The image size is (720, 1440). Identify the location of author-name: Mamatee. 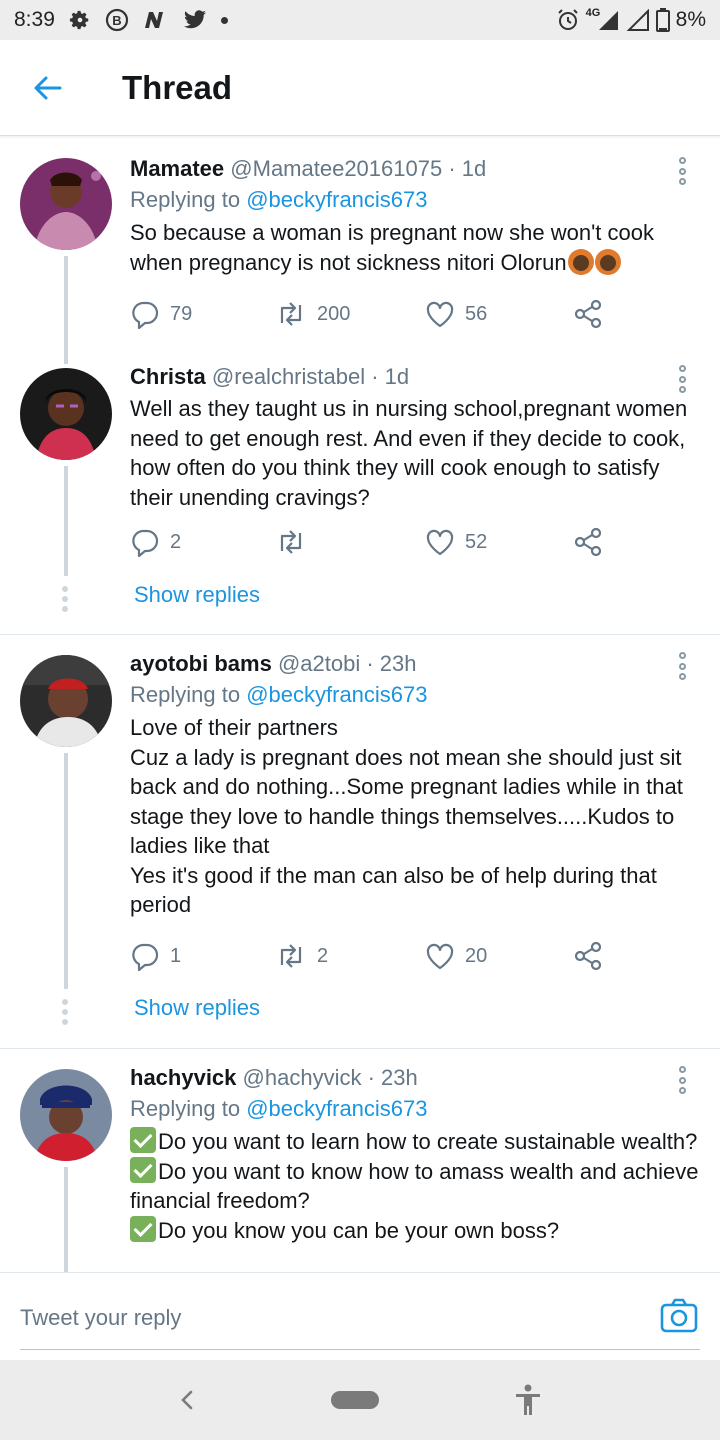
(177, 168).